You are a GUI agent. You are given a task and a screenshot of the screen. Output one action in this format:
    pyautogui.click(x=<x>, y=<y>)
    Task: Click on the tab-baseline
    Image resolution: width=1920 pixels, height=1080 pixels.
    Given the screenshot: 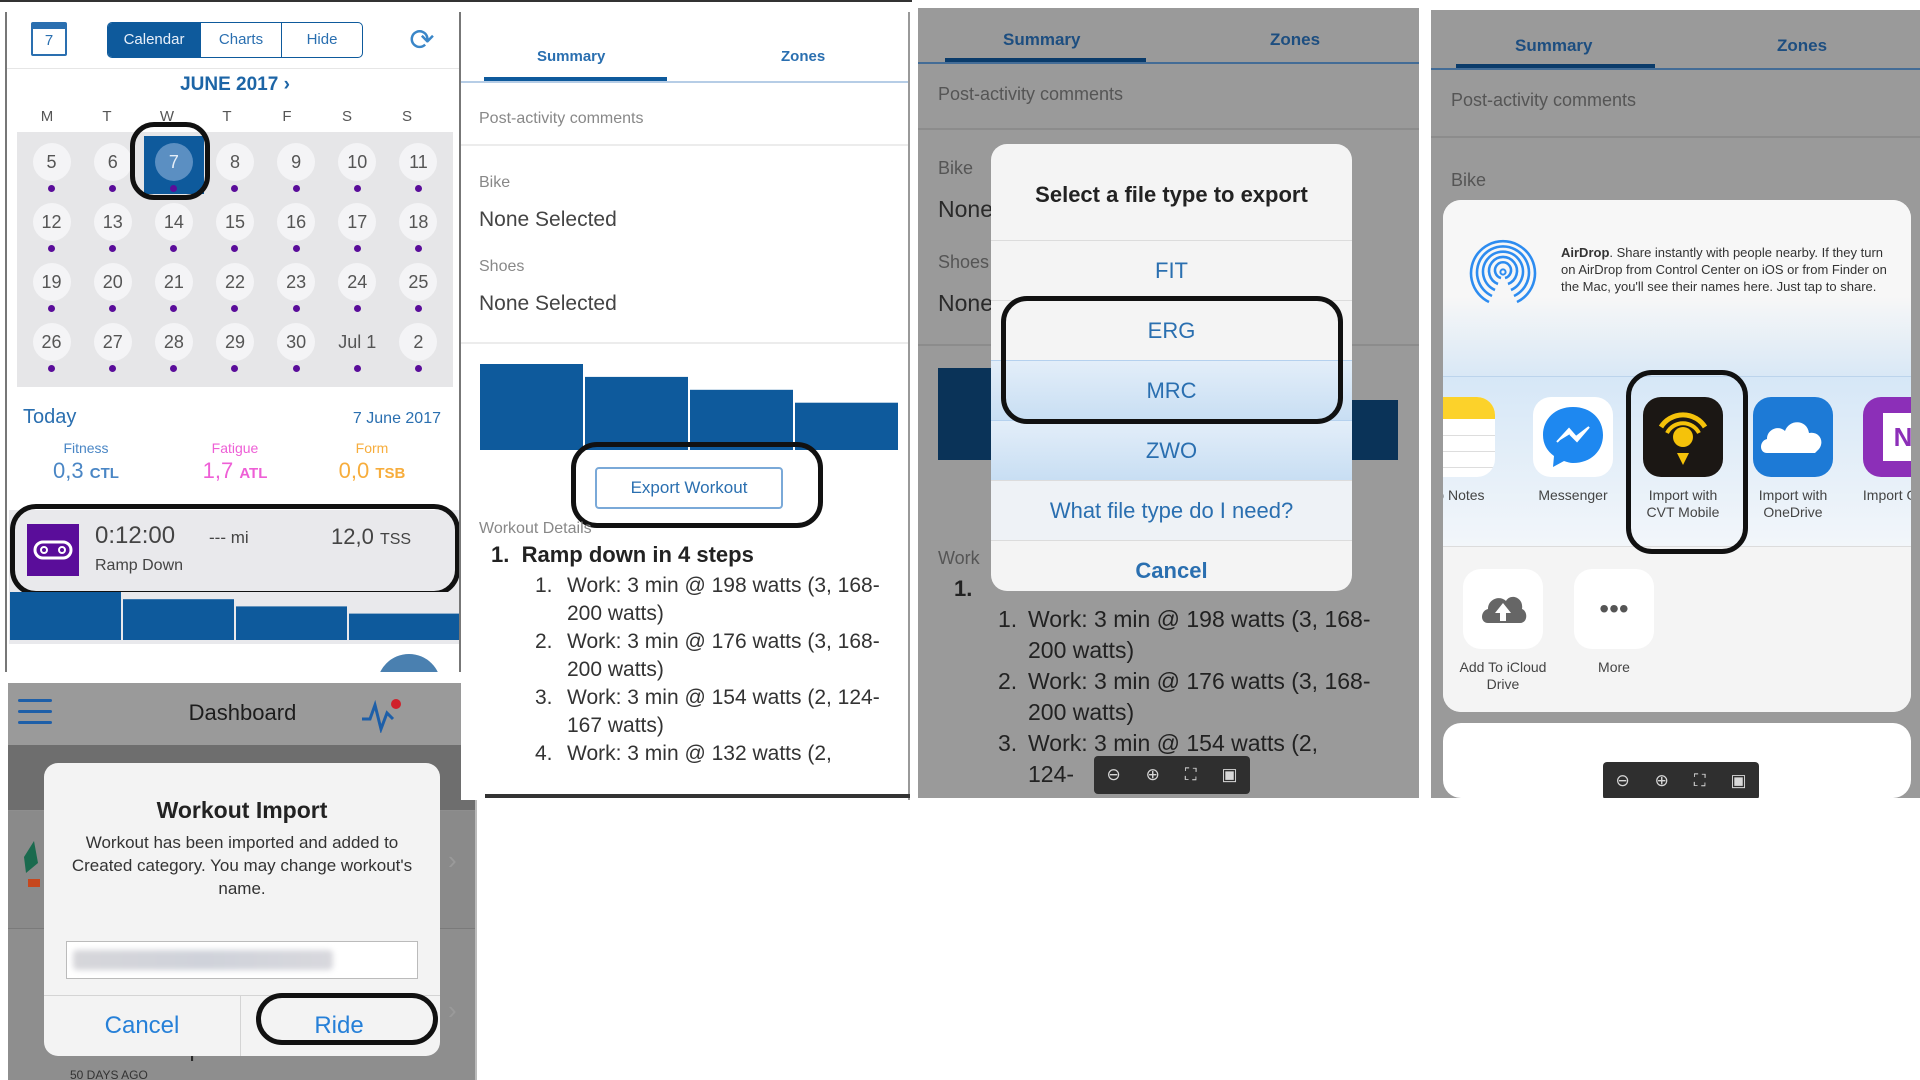 What is the action you would take?
    pyautogui.click(x=1168, y=63)
    